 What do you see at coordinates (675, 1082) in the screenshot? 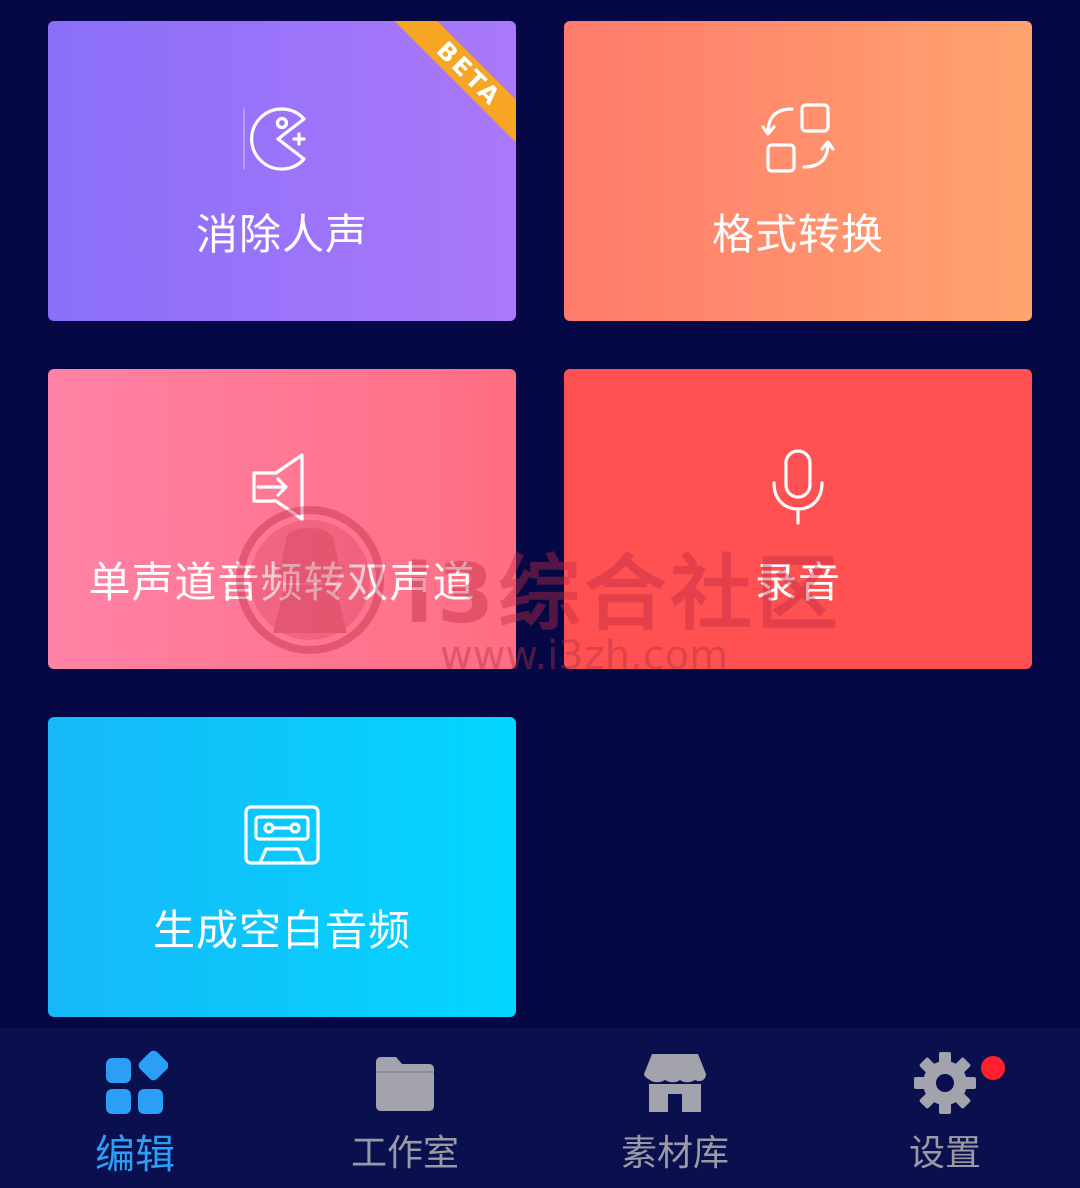
I see `store-icon` at bounding box center [675, 1082].